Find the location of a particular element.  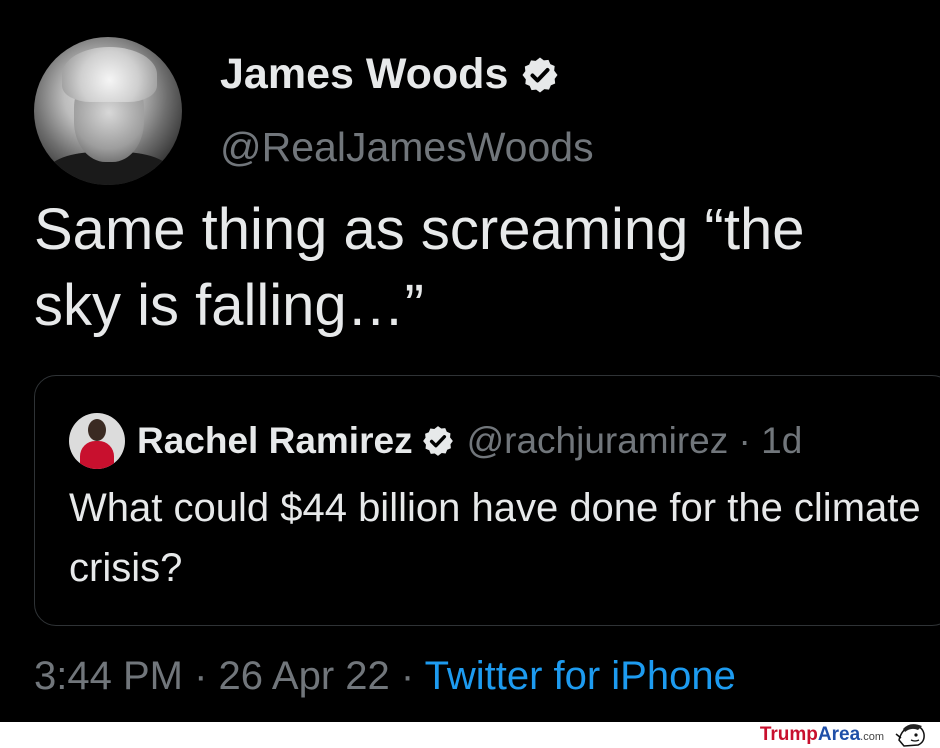

tweet-text-line-1: Same thing as screaming “the is located at coordinates (419, 229).